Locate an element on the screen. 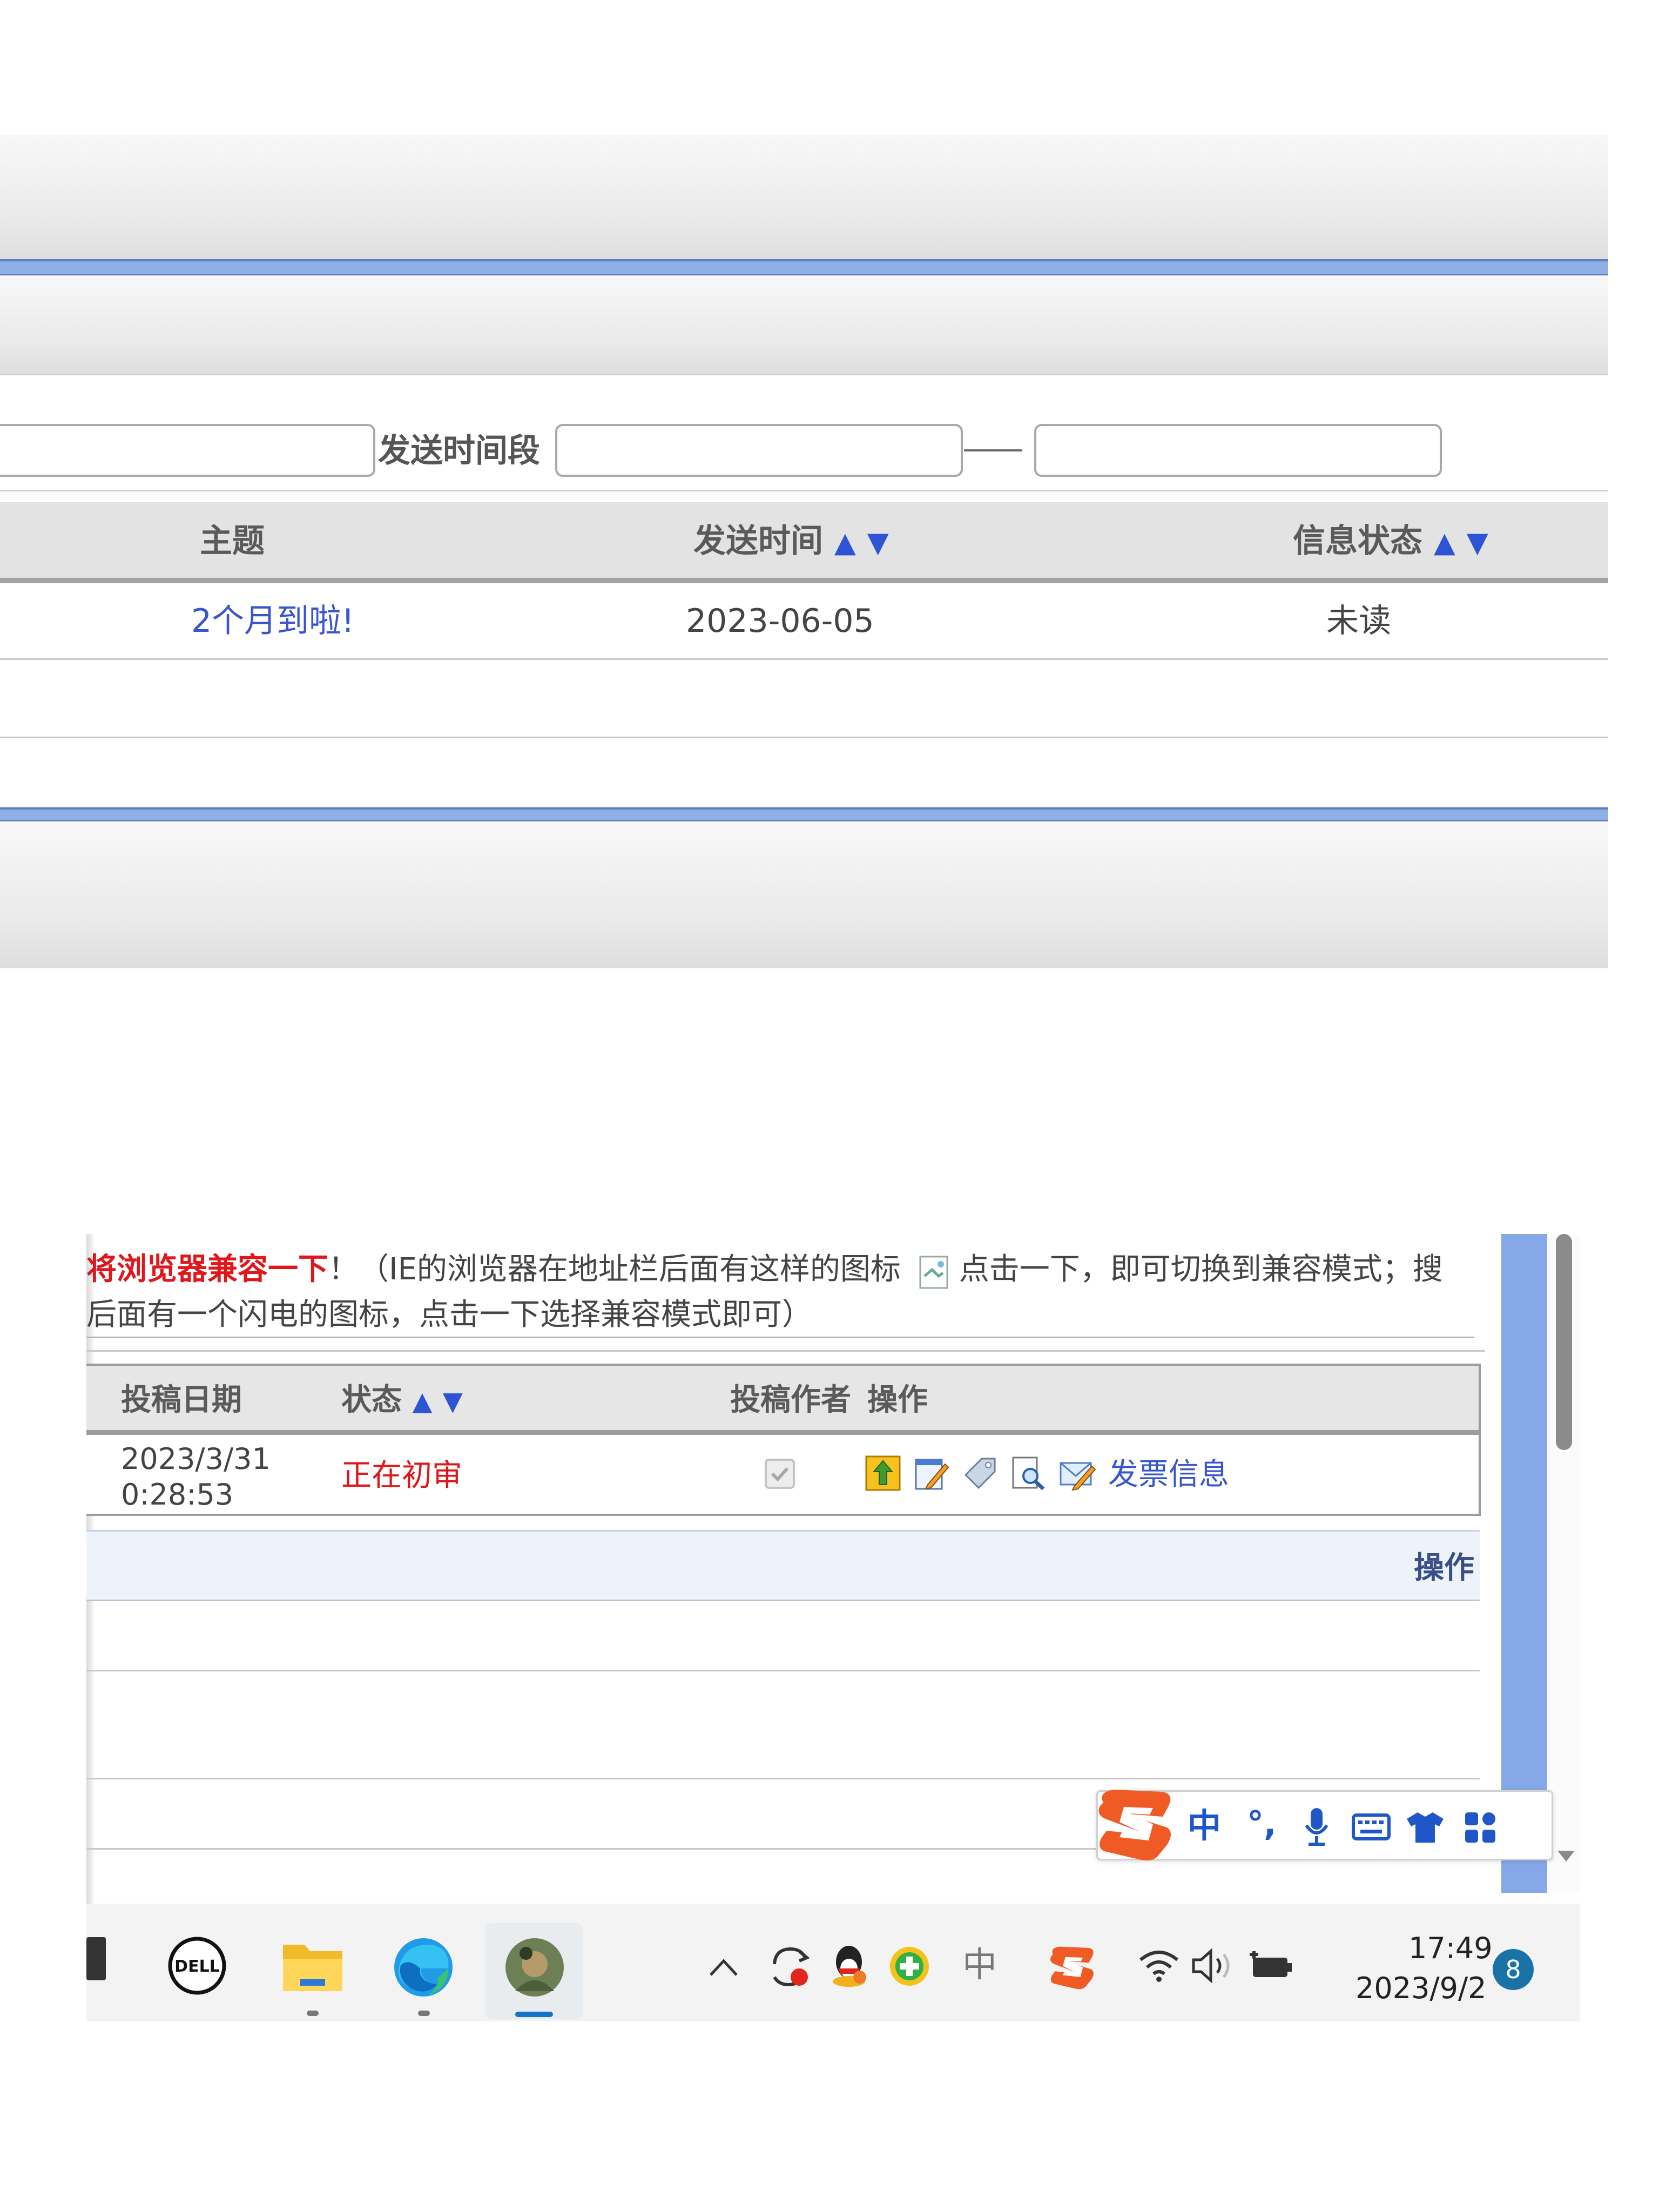 This screenshot has height=2212, width=1659. tray-volume-icon is located at coordinates (1213, 1967).